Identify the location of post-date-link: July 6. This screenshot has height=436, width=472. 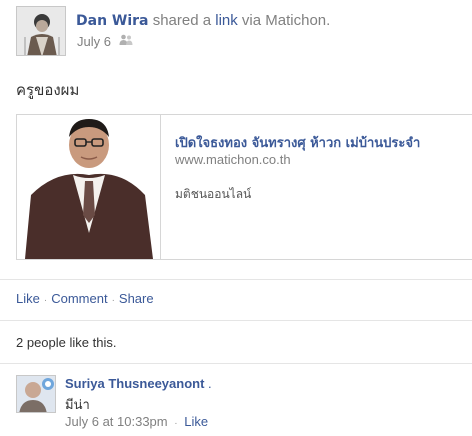
(94, 41).